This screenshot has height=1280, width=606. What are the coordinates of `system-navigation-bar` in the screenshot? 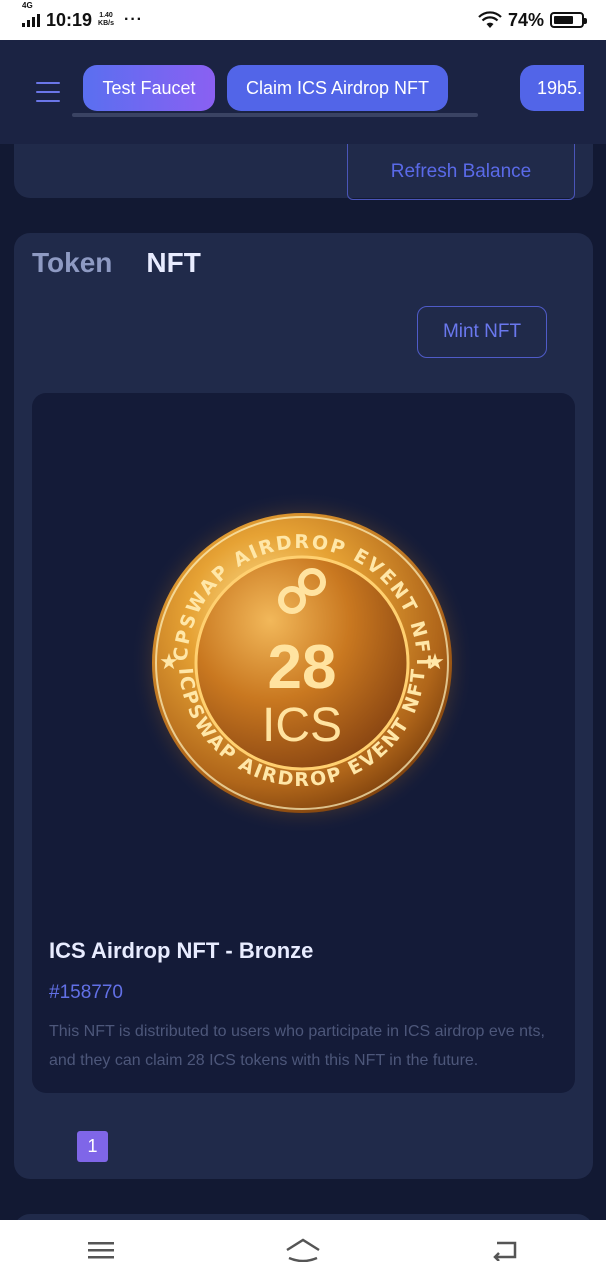 It's located at (303, 1250).